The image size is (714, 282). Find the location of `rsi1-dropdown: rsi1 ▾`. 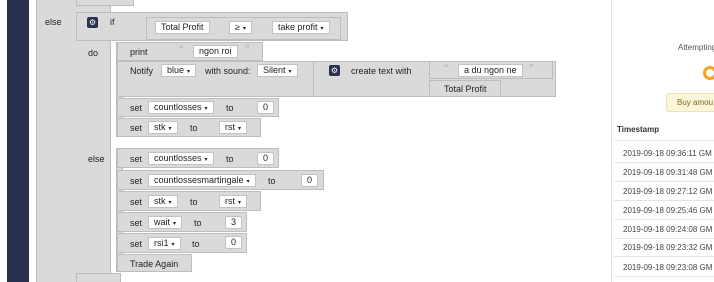

rsi1-dropdown: rsi1 ▾ is located at coordinates (164, 243).